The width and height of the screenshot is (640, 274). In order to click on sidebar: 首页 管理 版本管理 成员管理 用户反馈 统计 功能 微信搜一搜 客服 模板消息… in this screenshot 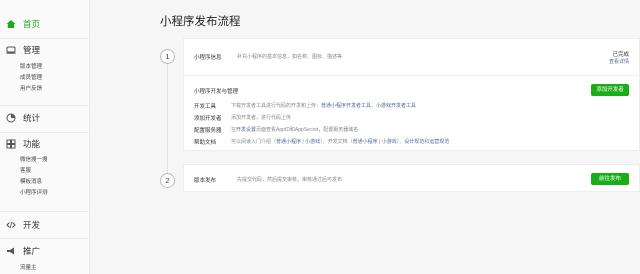, I will do `click(45, 137)`.